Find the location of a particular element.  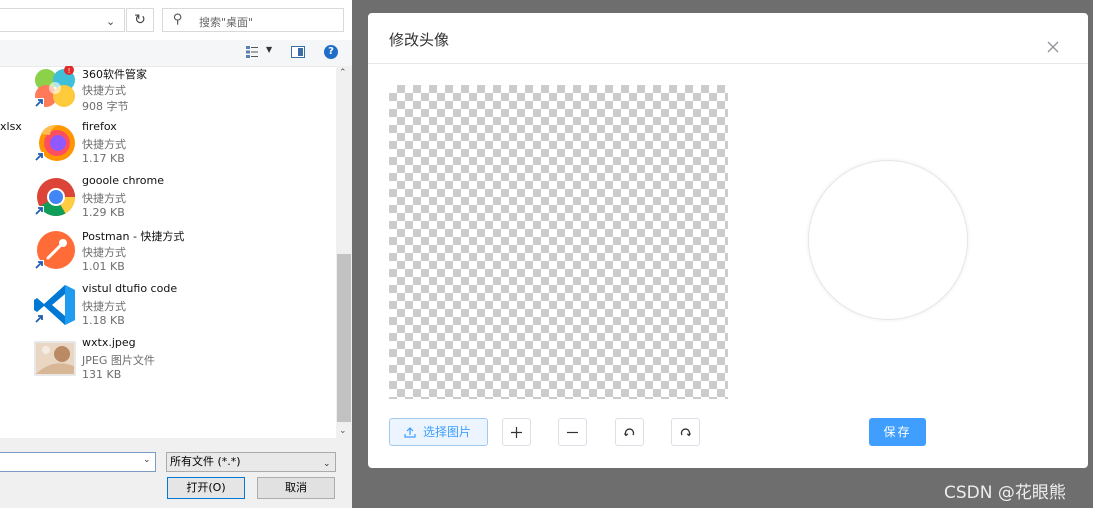

select-image-button: 选择图片 is located at coordinates (438, 432).